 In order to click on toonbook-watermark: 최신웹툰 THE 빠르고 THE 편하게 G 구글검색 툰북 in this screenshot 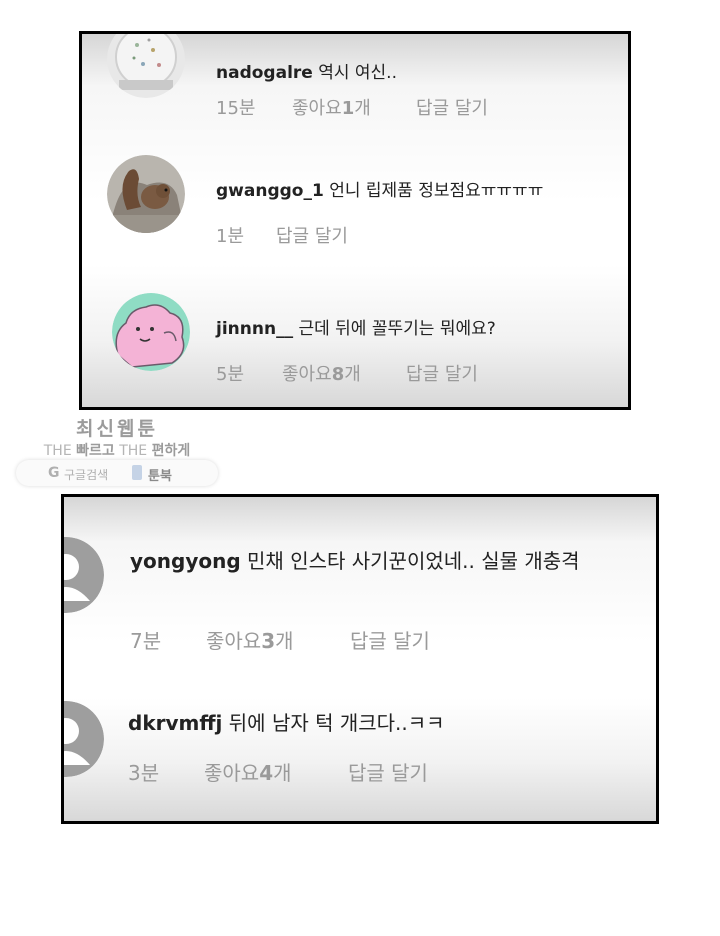, I will do `click(117, 451)`.